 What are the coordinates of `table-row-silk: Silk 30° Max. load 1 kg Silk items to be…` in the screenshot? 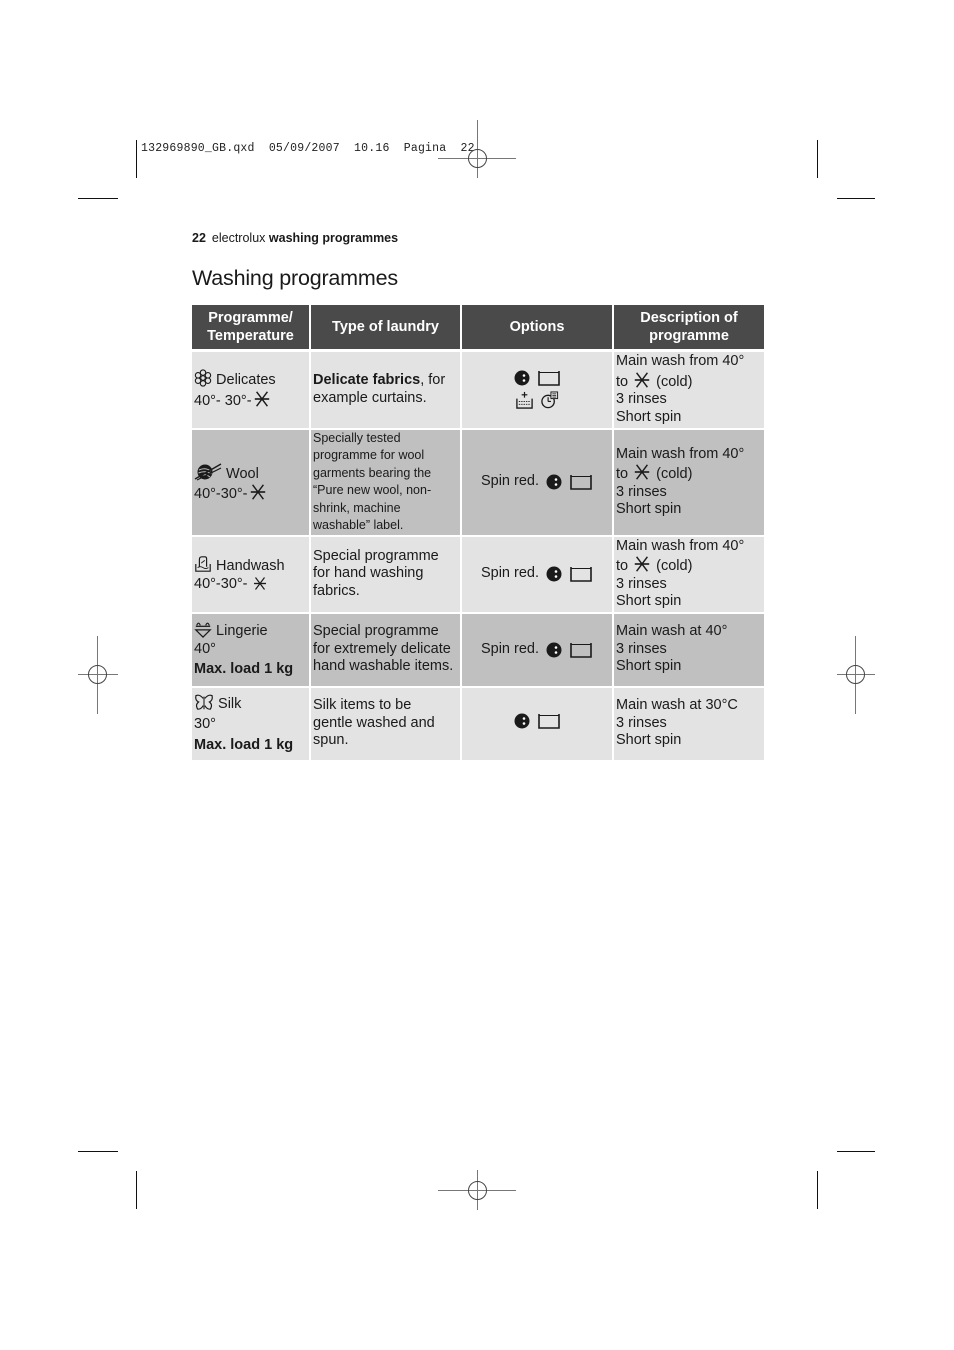 It's located at (478, 723).